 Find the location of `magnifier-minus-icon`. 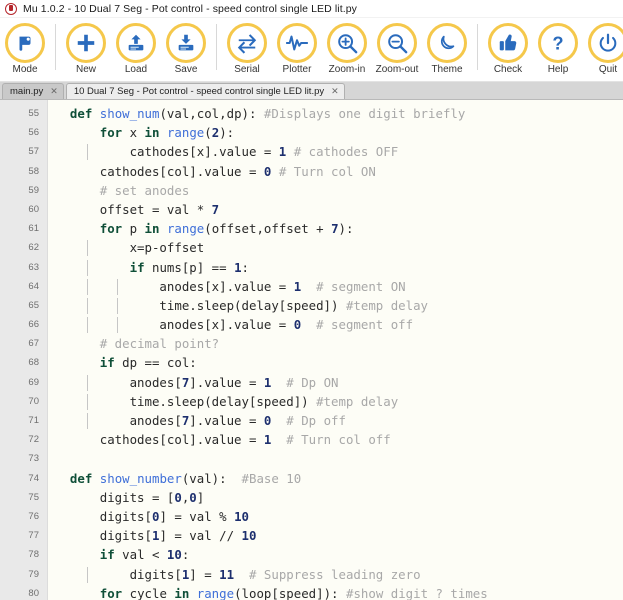

magnifier-minus-icon is located at coordinates (397, 43).